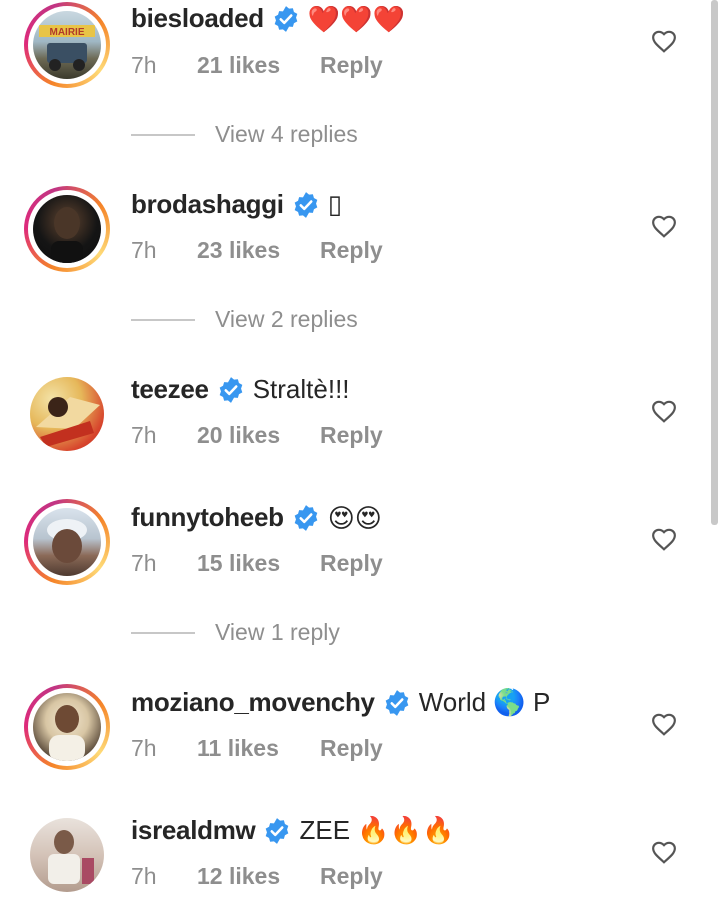 This screenshot has width=720, height=917. I want to click on view-replies-label: View 1 reply, so click(277, 632).